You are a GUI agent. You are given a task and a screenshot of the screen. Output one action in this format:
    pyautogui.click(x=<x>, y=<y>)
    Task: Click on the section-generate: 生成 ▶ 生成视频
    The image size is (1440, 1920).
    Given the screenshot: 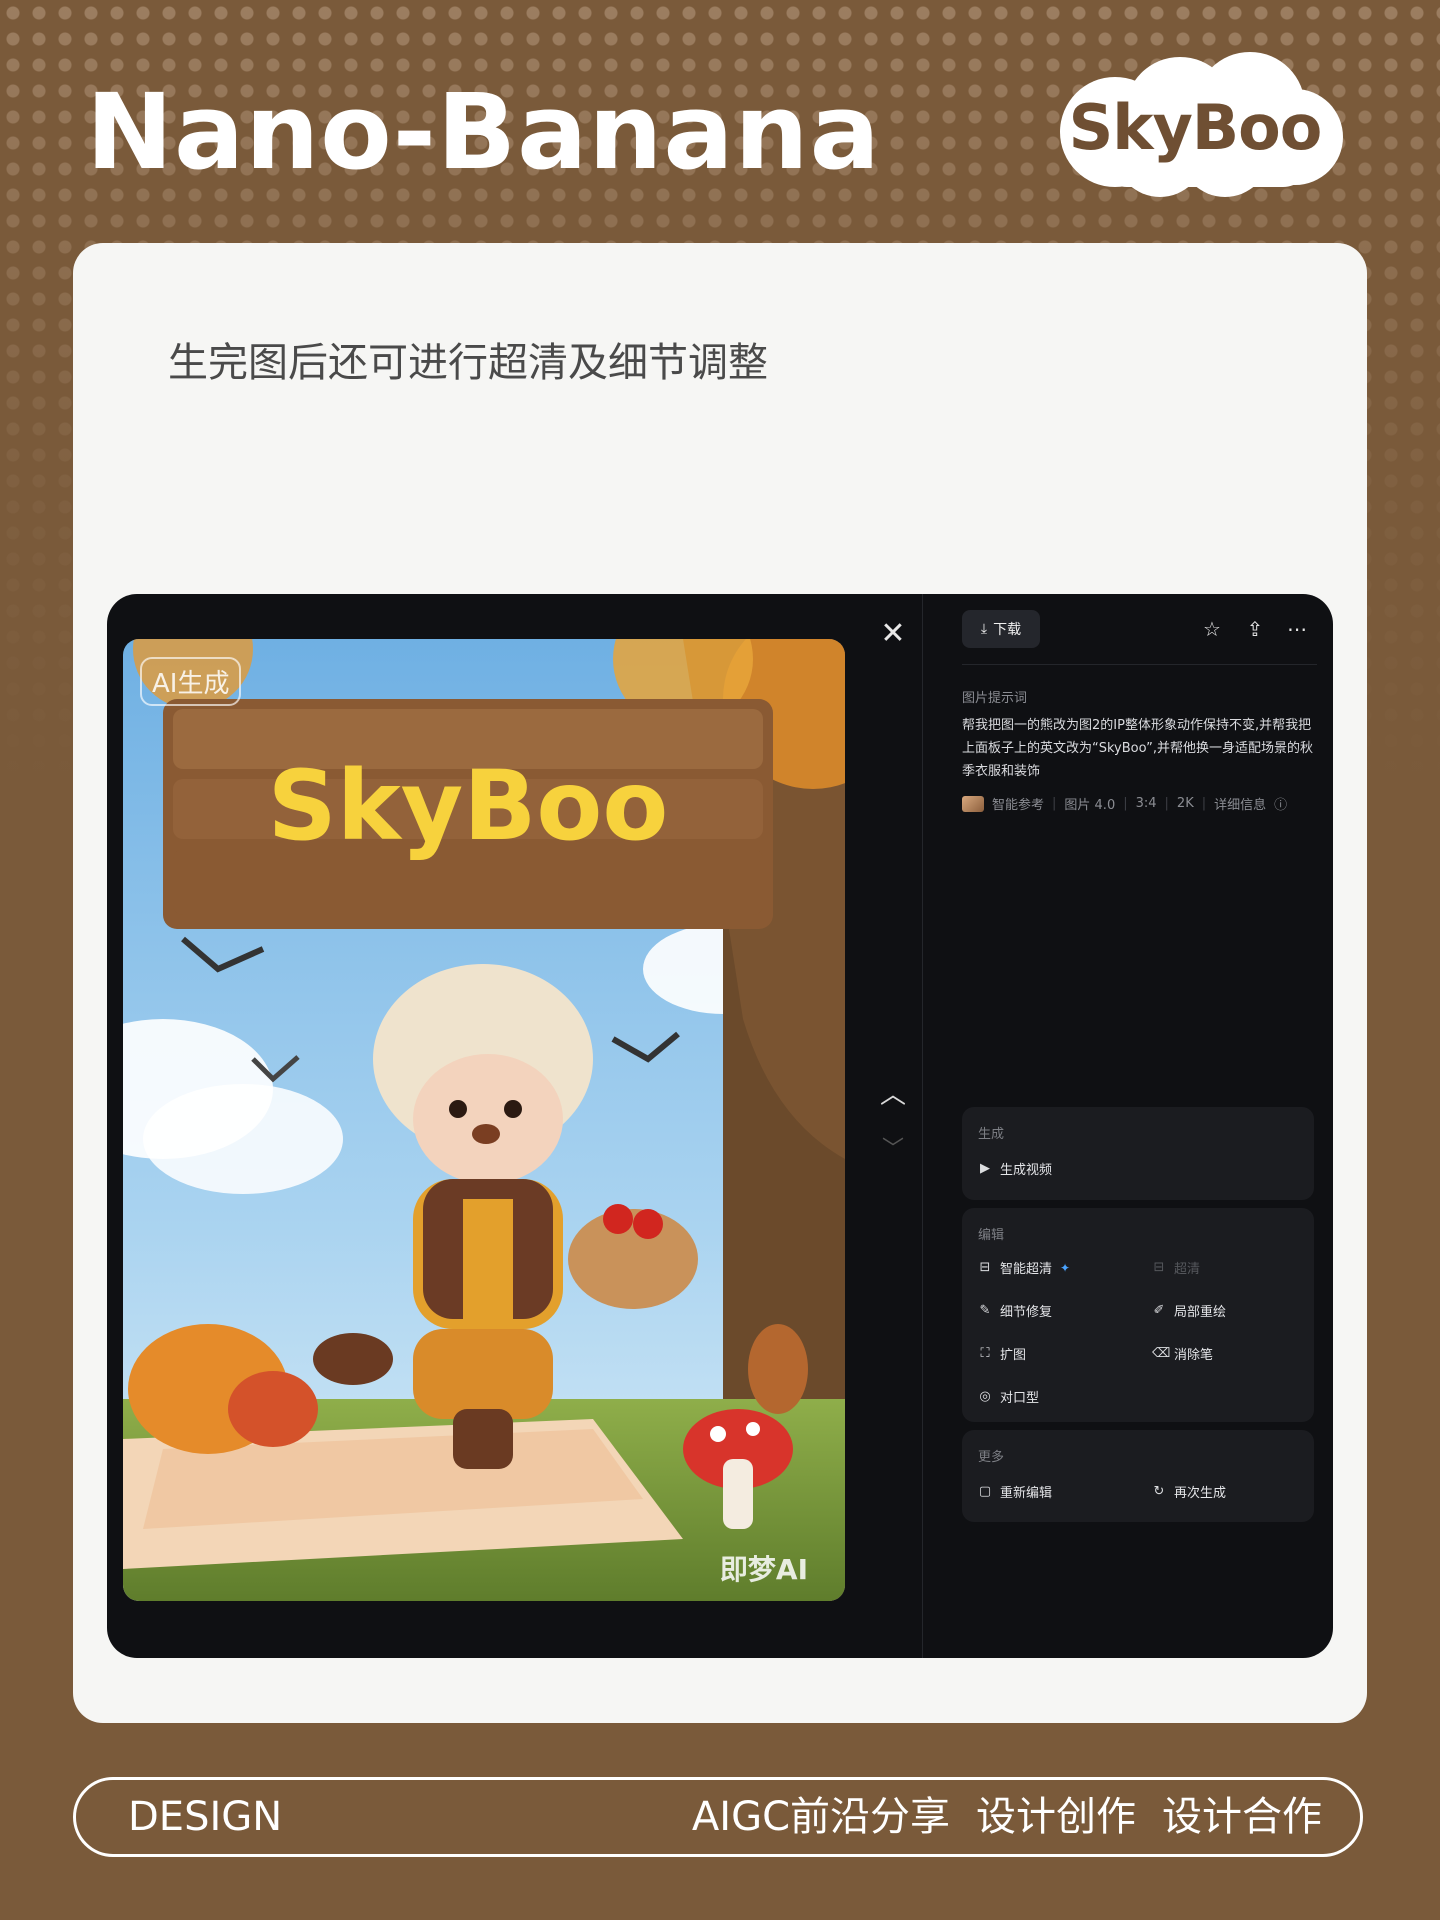 What is the action you would take?
    pyautogui.click(x=1138, y=1153)
    